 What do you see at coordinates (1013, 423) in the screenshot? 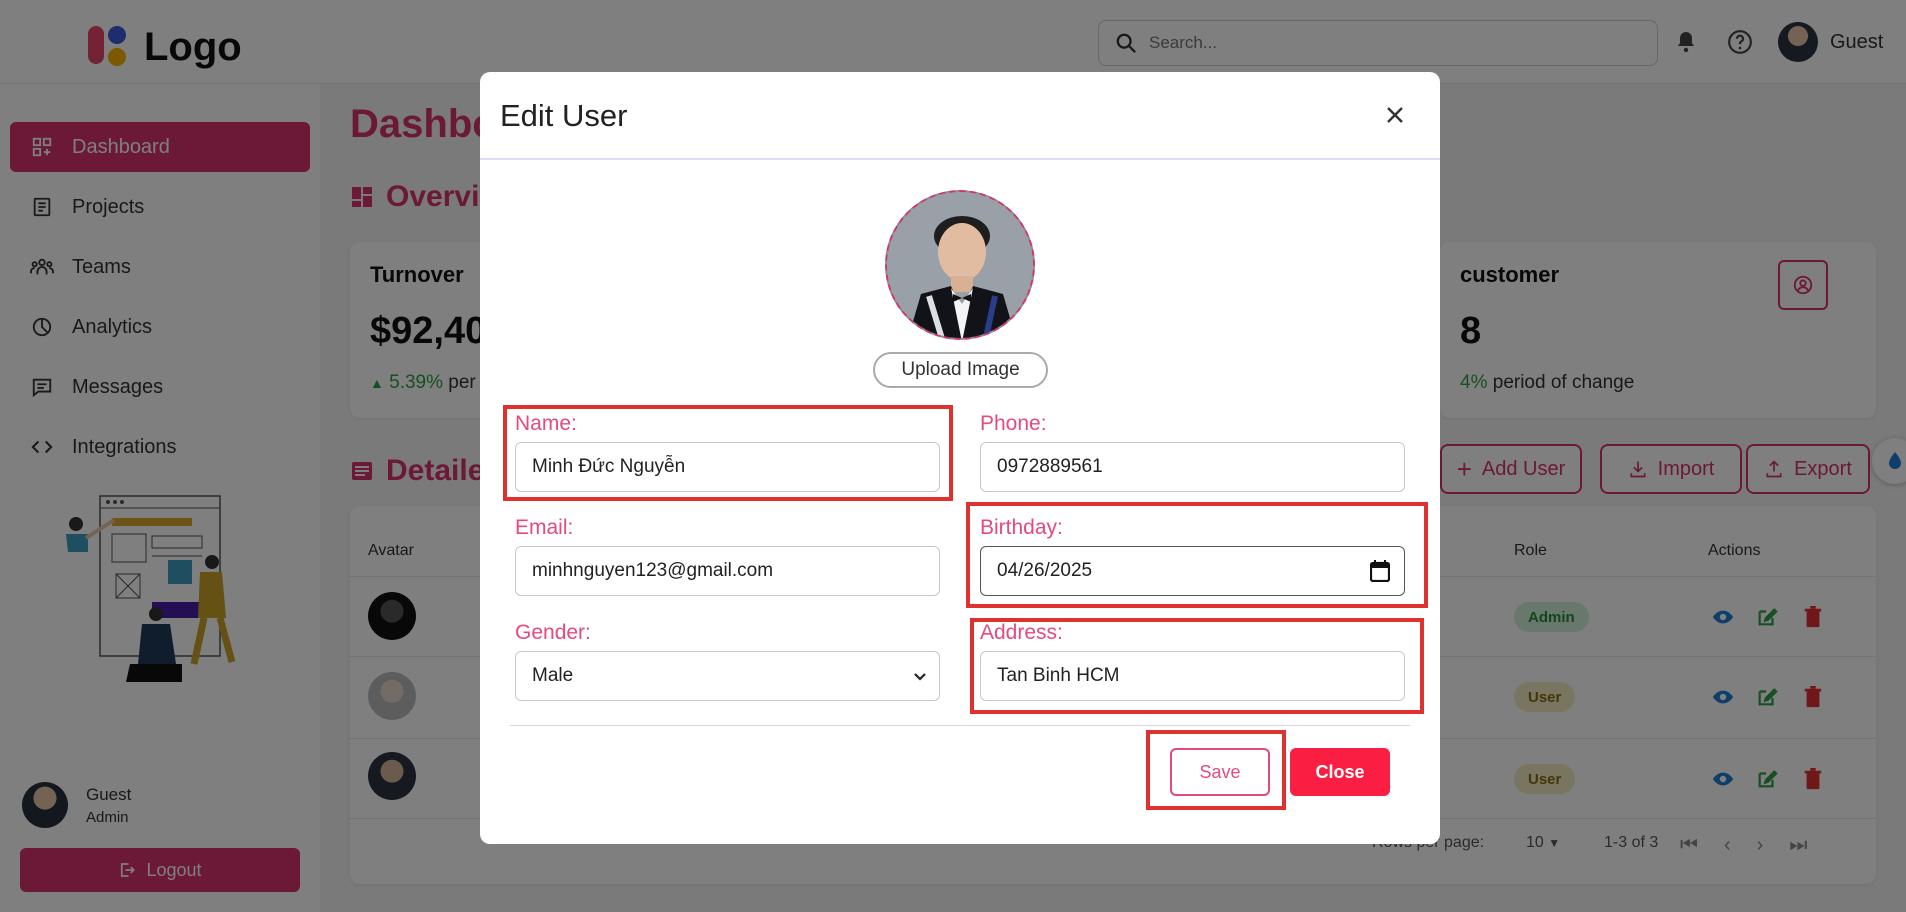
I see `phone-label: Phone:` at bounding box center [1013, 423].